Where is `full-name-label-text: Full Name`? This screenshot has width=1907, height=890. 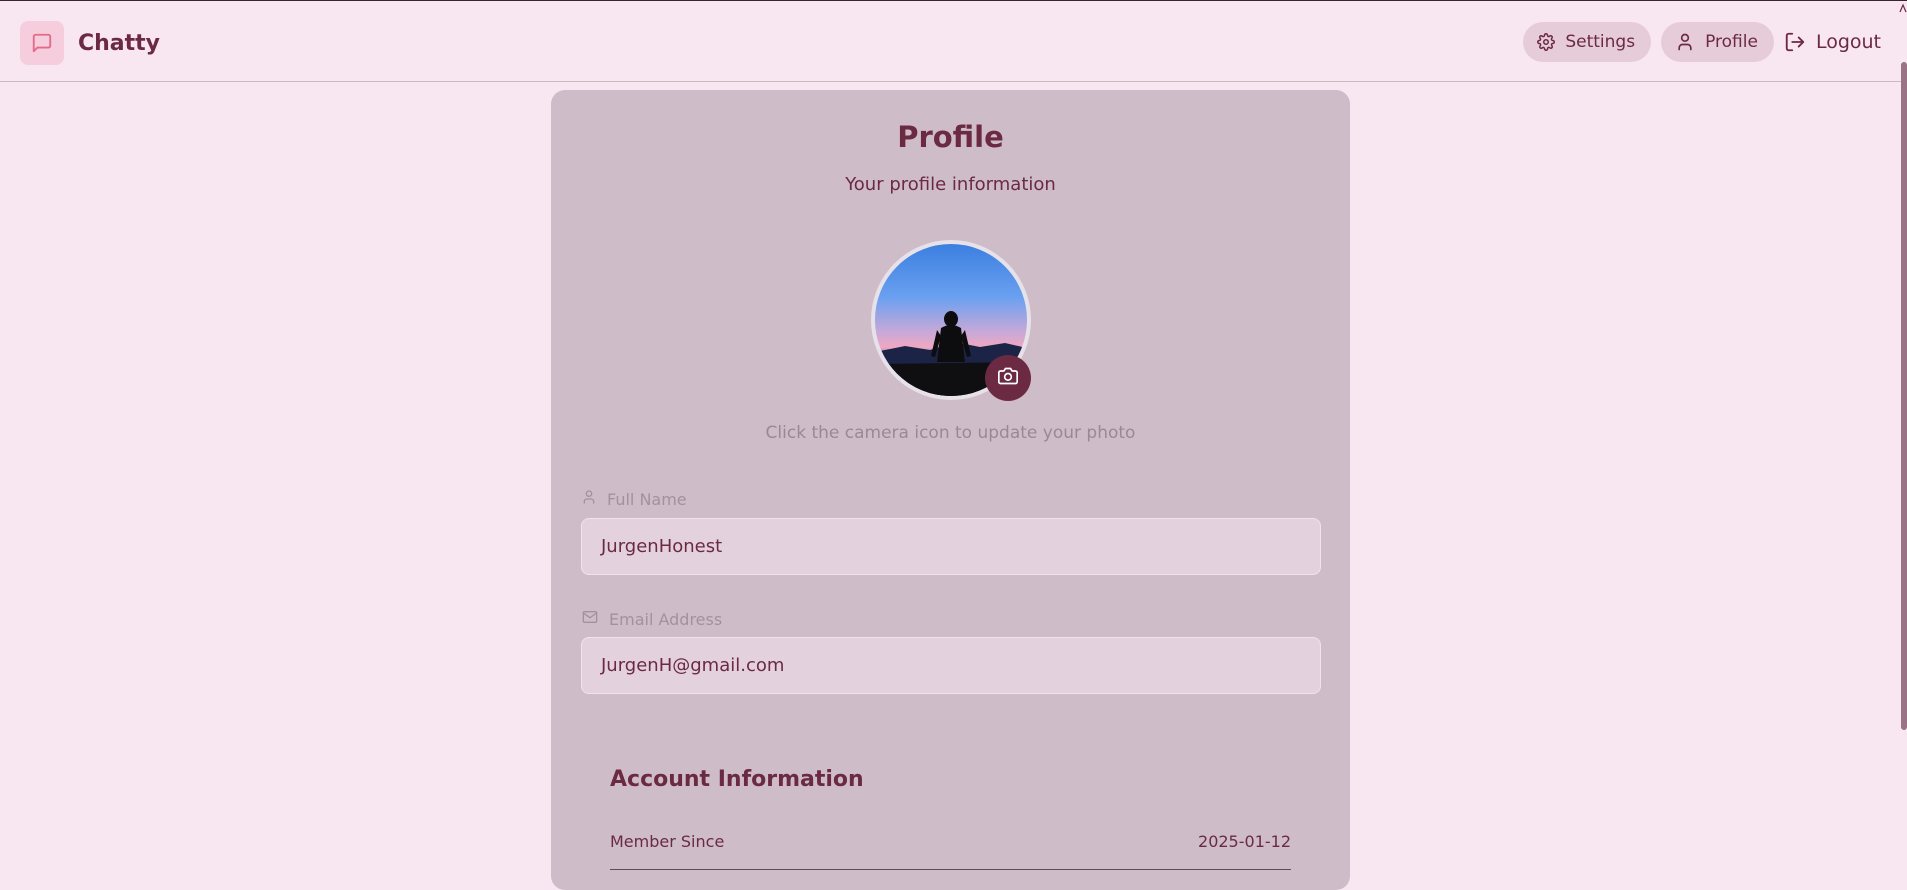
full-name-label-text: Full Name is located at coordinates (647, 499).